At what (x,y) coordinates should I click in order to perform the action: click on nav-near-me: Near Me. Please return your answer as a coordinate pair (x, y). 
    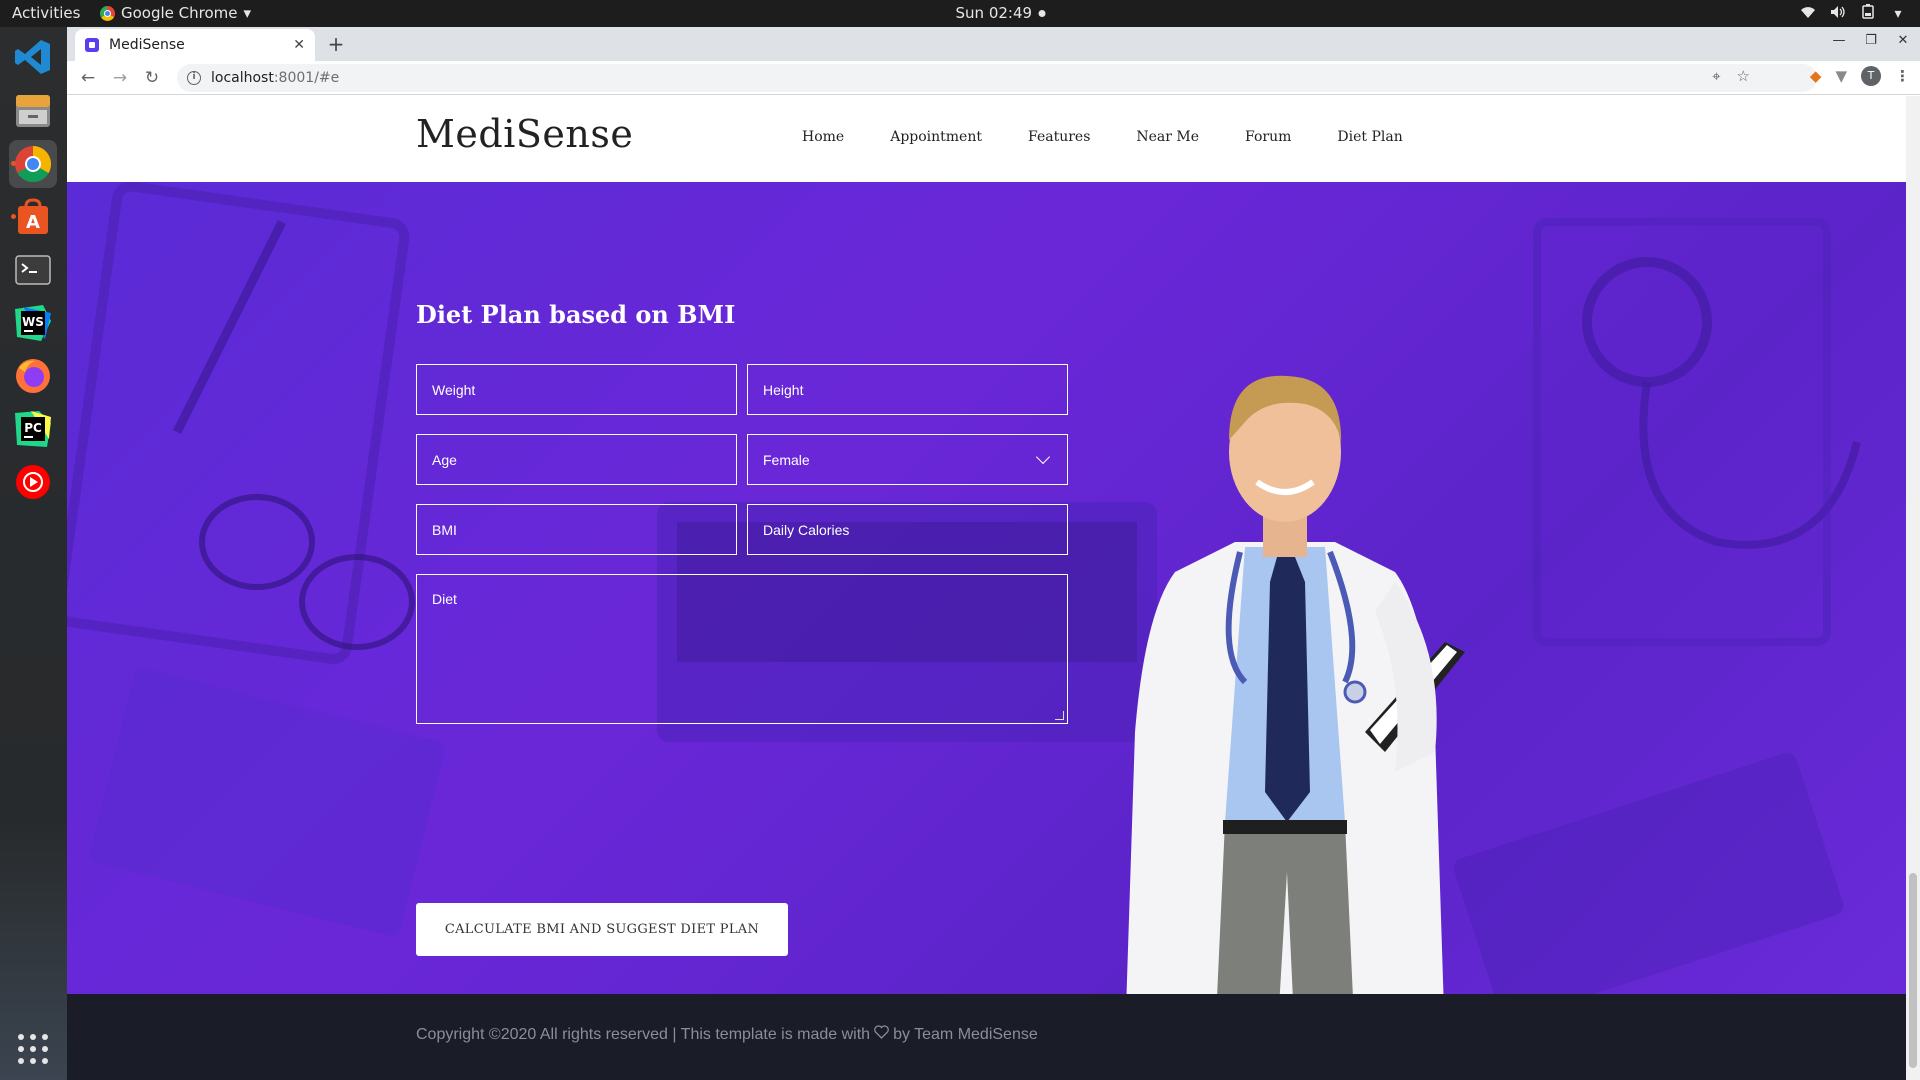
    Looking at the image, I should click on (1167, 137).